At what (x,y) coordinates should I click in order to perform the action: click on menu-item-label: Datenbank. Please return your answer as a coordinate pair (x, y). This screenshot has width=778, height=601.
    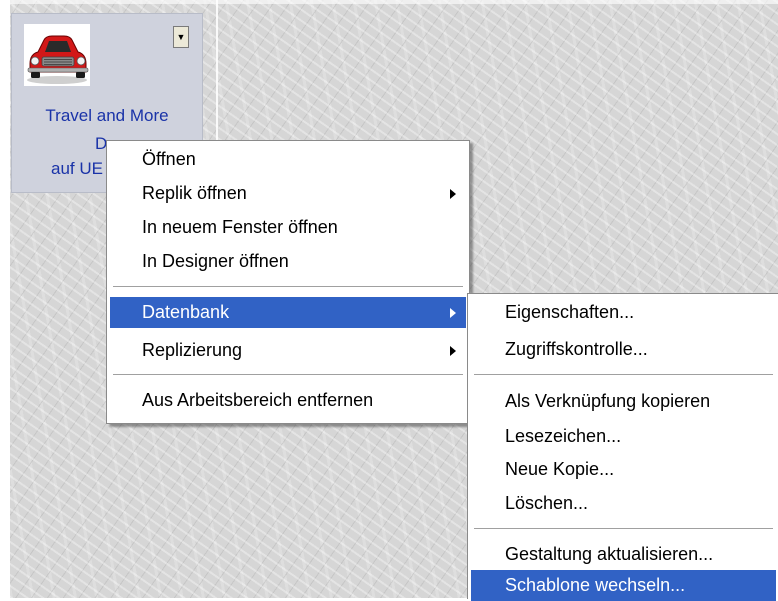
    Looking at the image, I should click on (186, 312).